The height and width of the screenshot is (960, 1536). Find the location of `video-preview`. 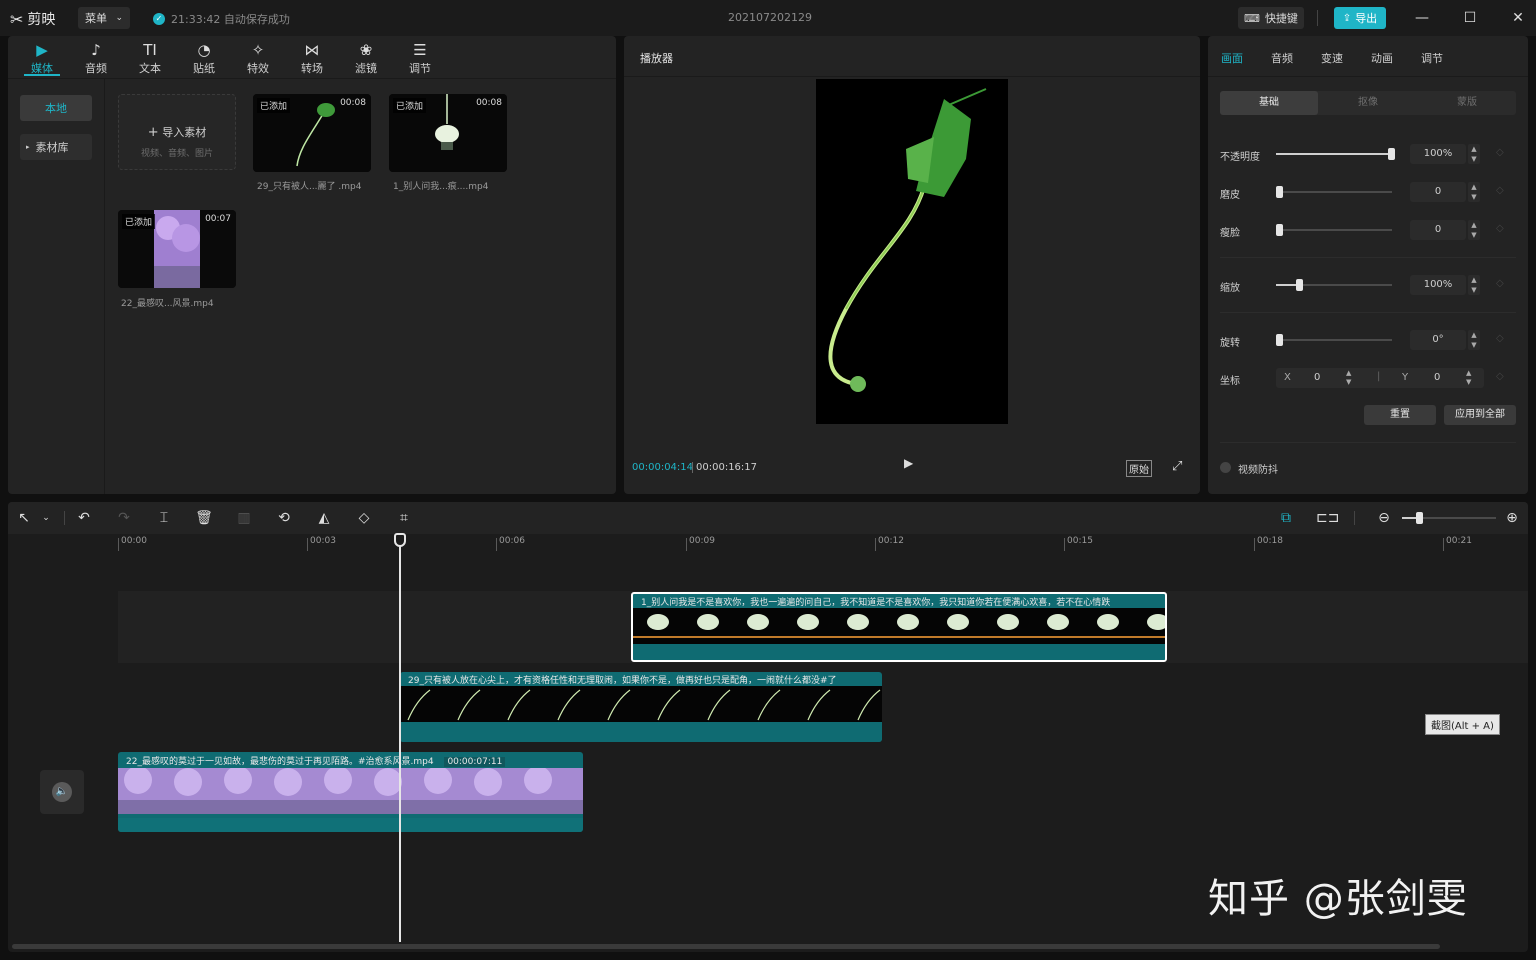

video-preview is located at coordinates (912, 251).